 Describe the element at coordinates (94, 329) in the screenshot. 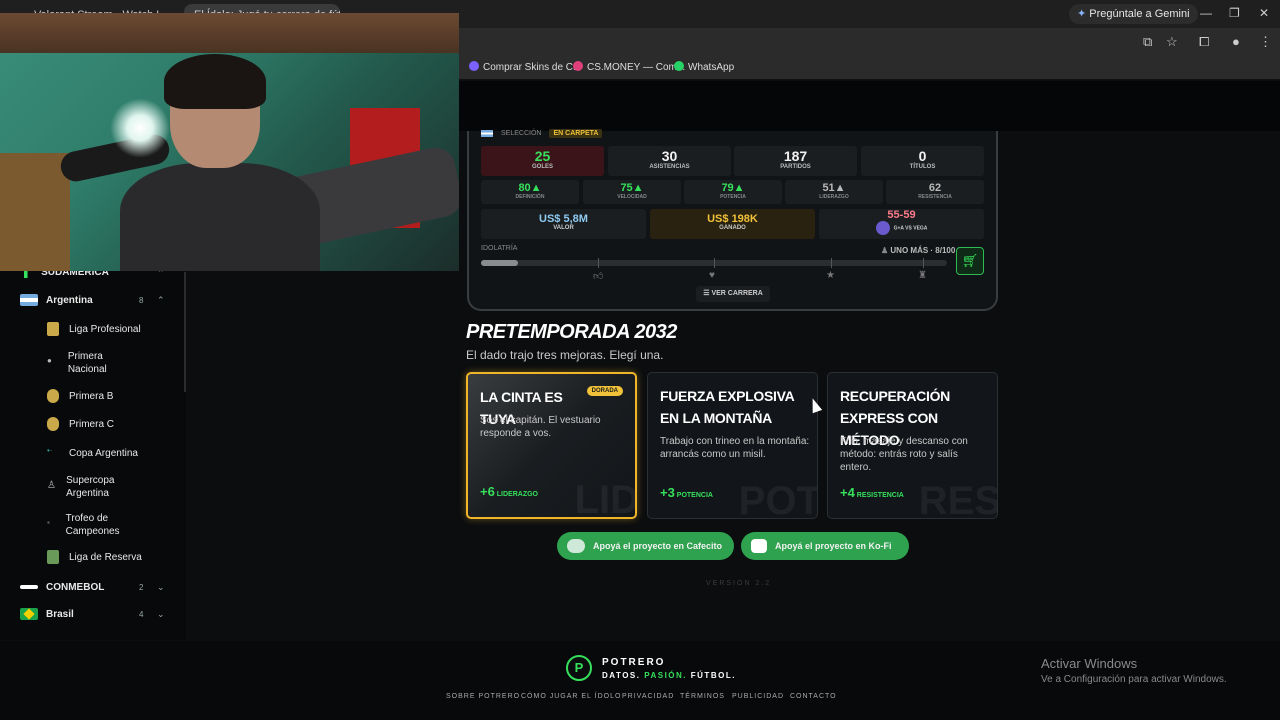

I see `sidebar-item-liga-profesional: Liga Profesional` at that location.